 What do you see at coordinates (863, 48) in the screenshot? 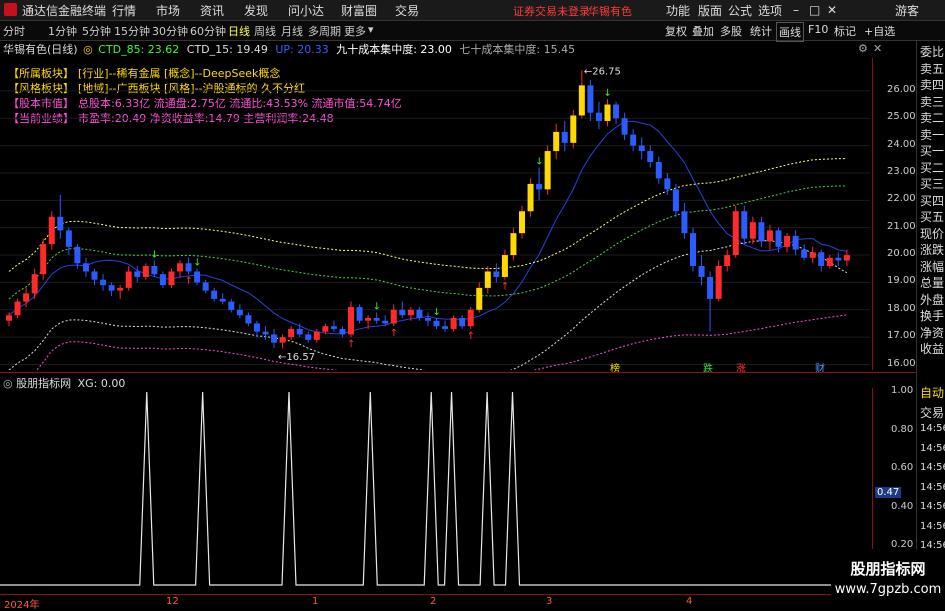
I see `settings-icon: ⚙` at bounding box center [863, 48].